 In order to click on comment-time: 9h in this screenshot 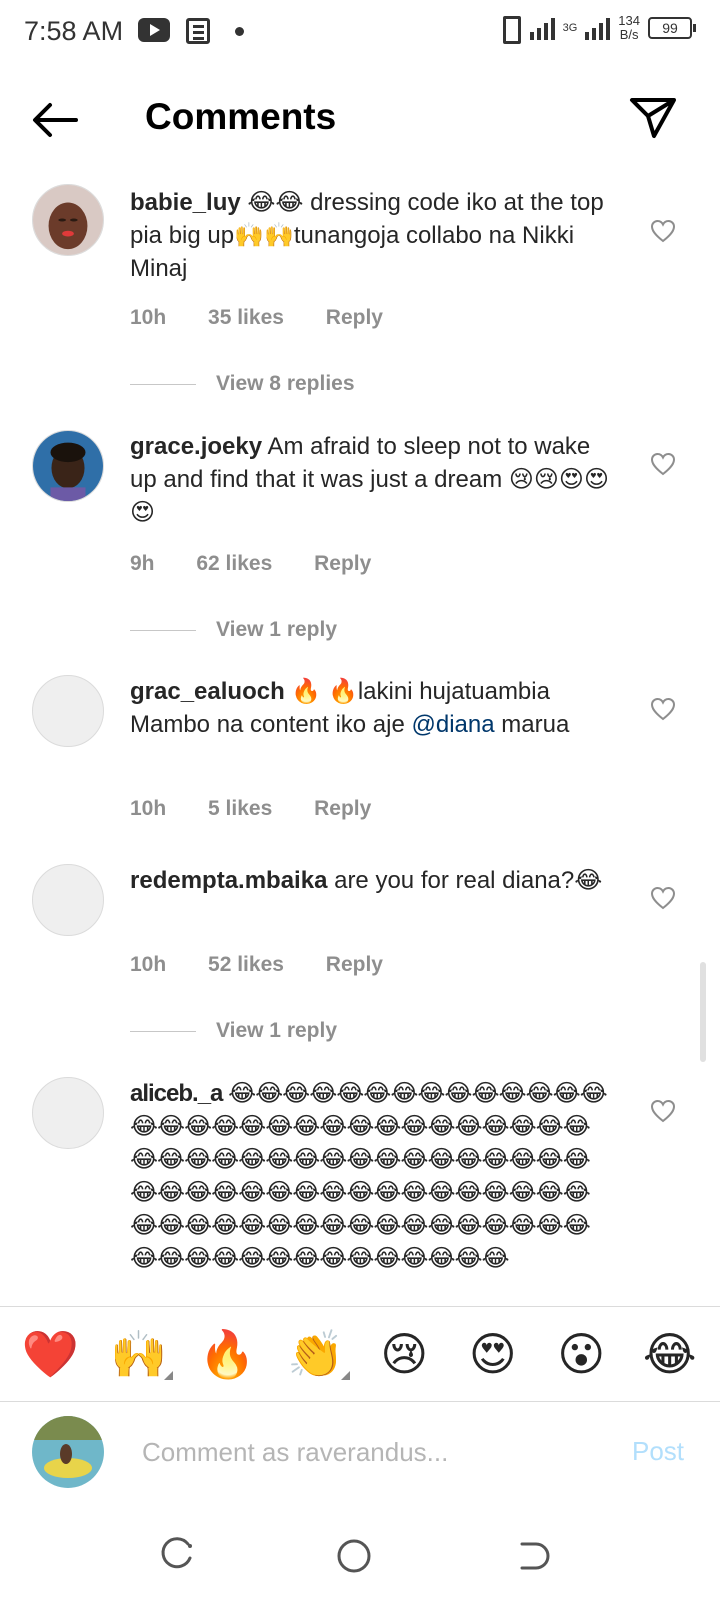, I will do `click(142, 563)`.